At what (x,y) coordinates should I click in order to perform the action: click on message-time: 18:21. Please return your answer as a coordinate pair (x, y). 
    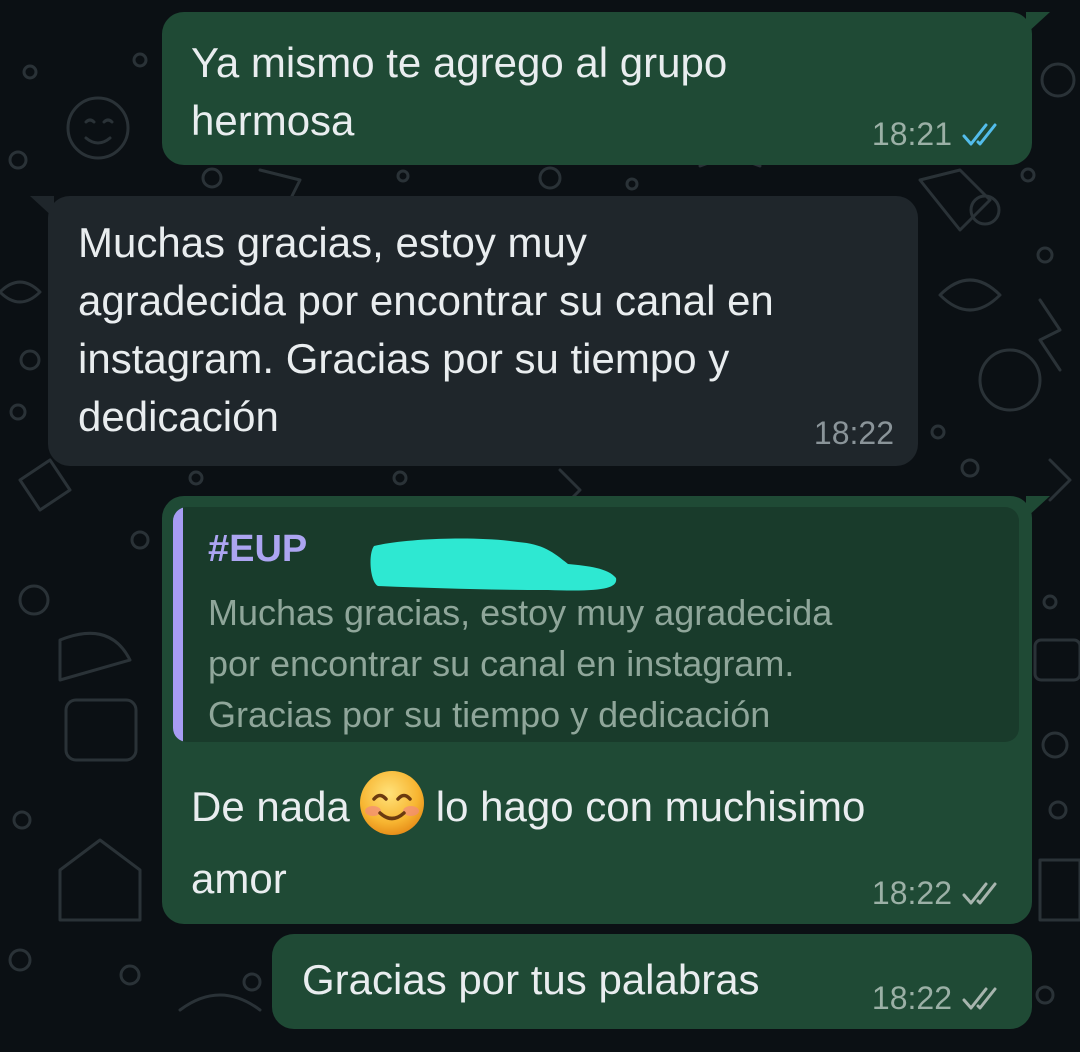
    Looking at the image, I should click on (911, 134).